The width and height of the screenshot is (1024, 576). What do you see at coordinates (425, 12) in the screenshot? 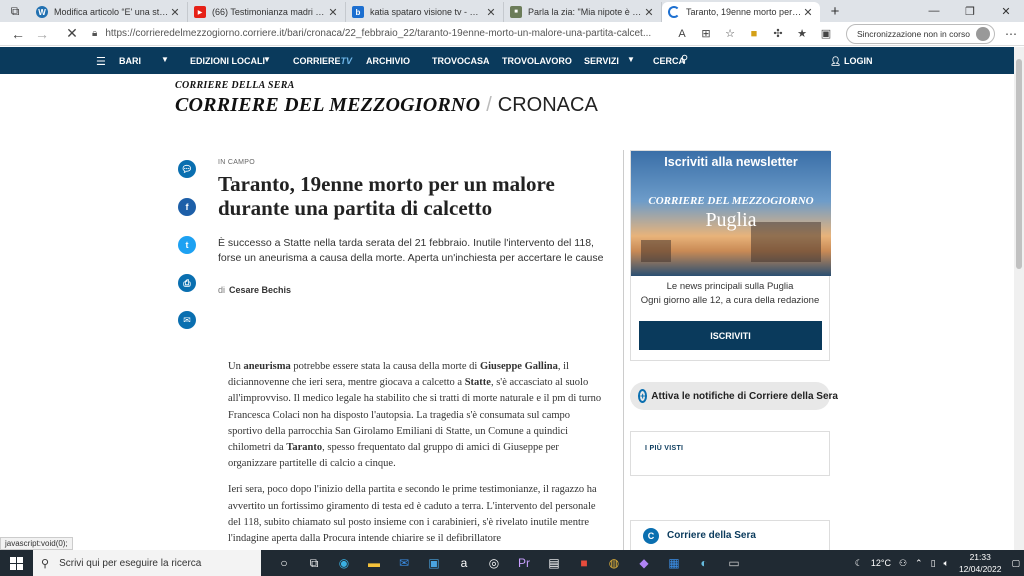
I see `browser-tab: b katia spataro visione tv - Cerca ✕` at bounding box center [425, 12].